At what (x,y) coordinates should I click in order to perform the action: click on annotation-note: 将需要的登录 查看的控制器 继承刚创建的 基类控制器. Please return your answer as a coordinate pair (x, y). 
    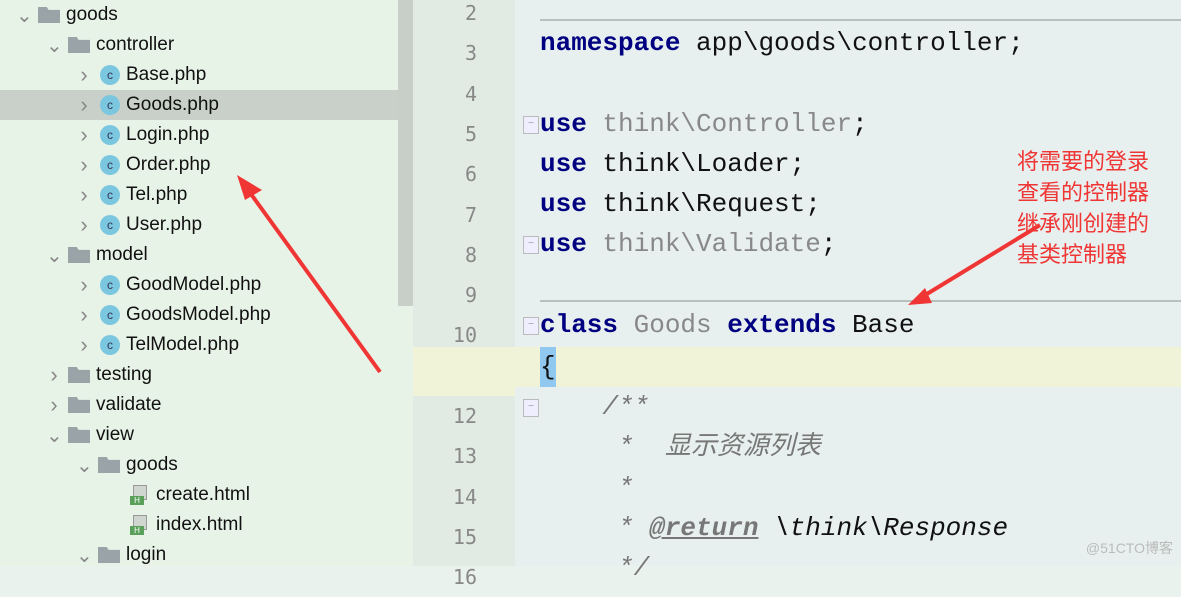
    Looking at the image, I should click on (1097, 208).